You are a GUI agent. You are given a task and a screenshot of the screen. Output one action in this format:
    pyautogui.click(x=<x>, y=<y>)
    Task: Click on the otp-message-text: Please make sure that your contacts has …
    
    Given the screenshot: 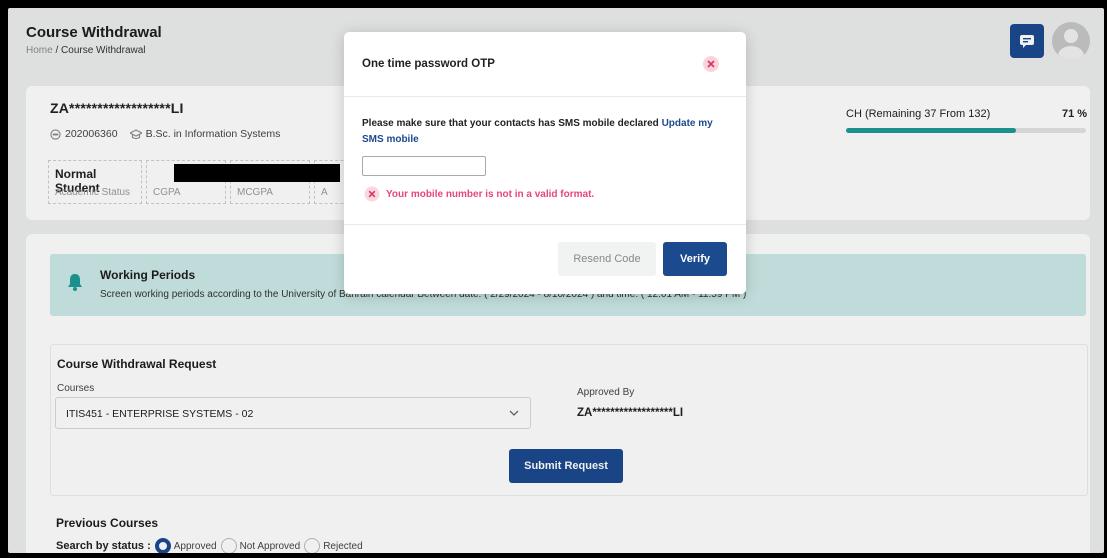 What is the action you would take?
    pyautogui.click(x=512, y=123)
    